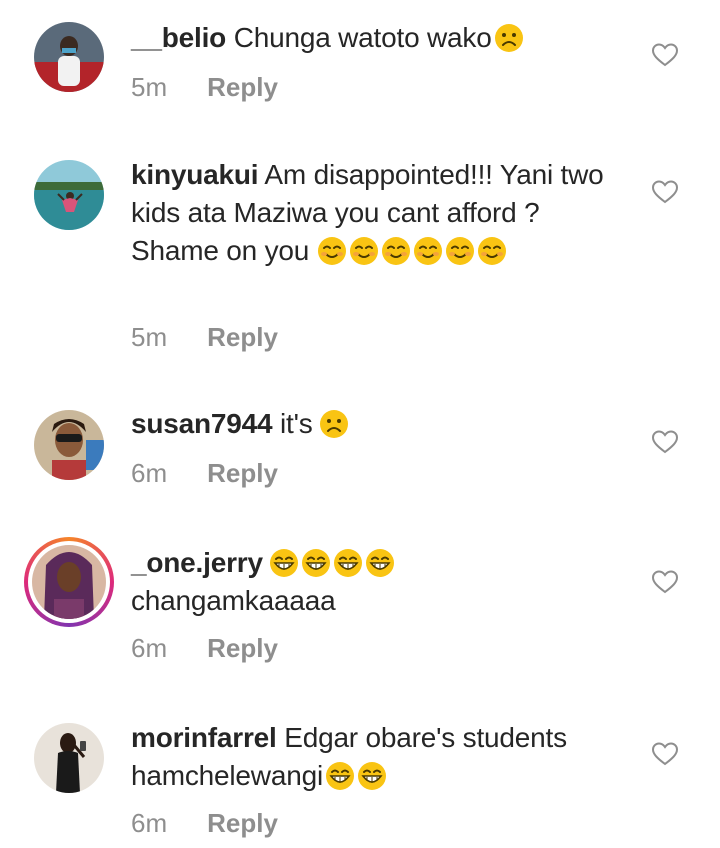 The image size is (720, 848). Describe the element at coordinates (195, 174) in the screenshot. I see `username: kinyuakui` at that location.